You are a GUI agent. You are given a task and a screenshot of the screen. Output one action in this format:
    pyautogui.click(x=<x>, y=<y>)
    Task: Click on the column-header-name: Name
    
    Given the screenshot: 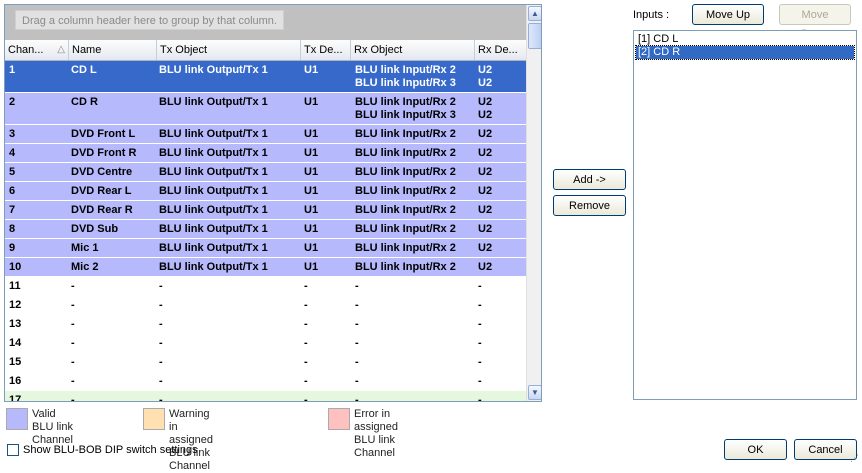 What is the action you would take?
    pyautogui.click(x=113, y=50)
    